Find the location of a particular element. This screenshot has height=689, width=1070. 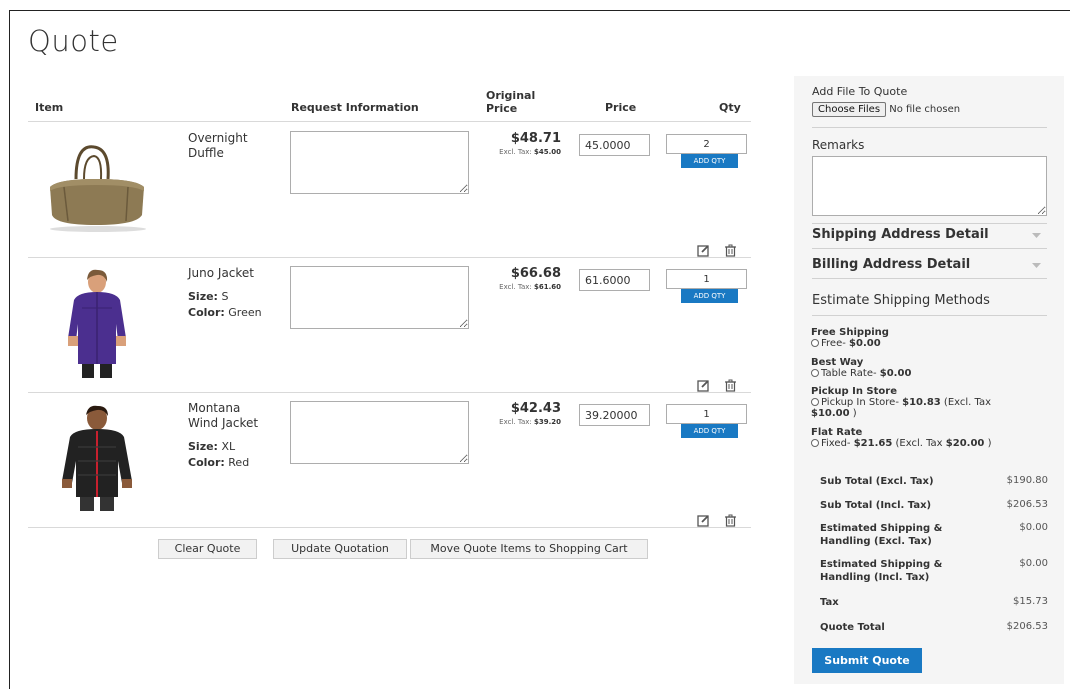

excl-tax-price: Excl. Tax: $61.60 is located at coordinates (519, 287).